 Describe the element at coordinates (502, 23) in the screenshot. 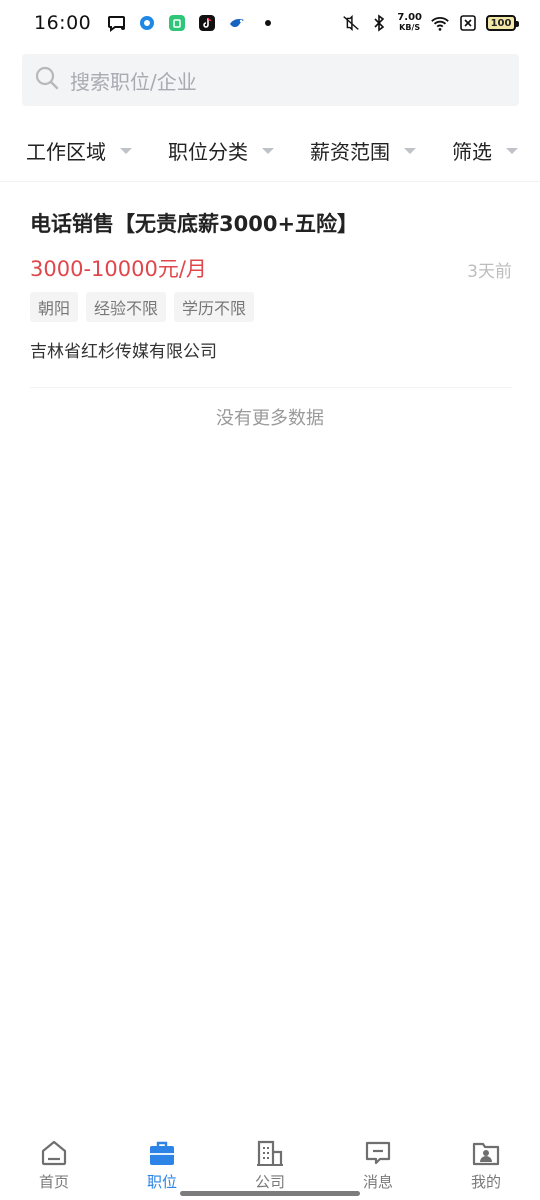

I see `battery-indicator: 100` at that location.